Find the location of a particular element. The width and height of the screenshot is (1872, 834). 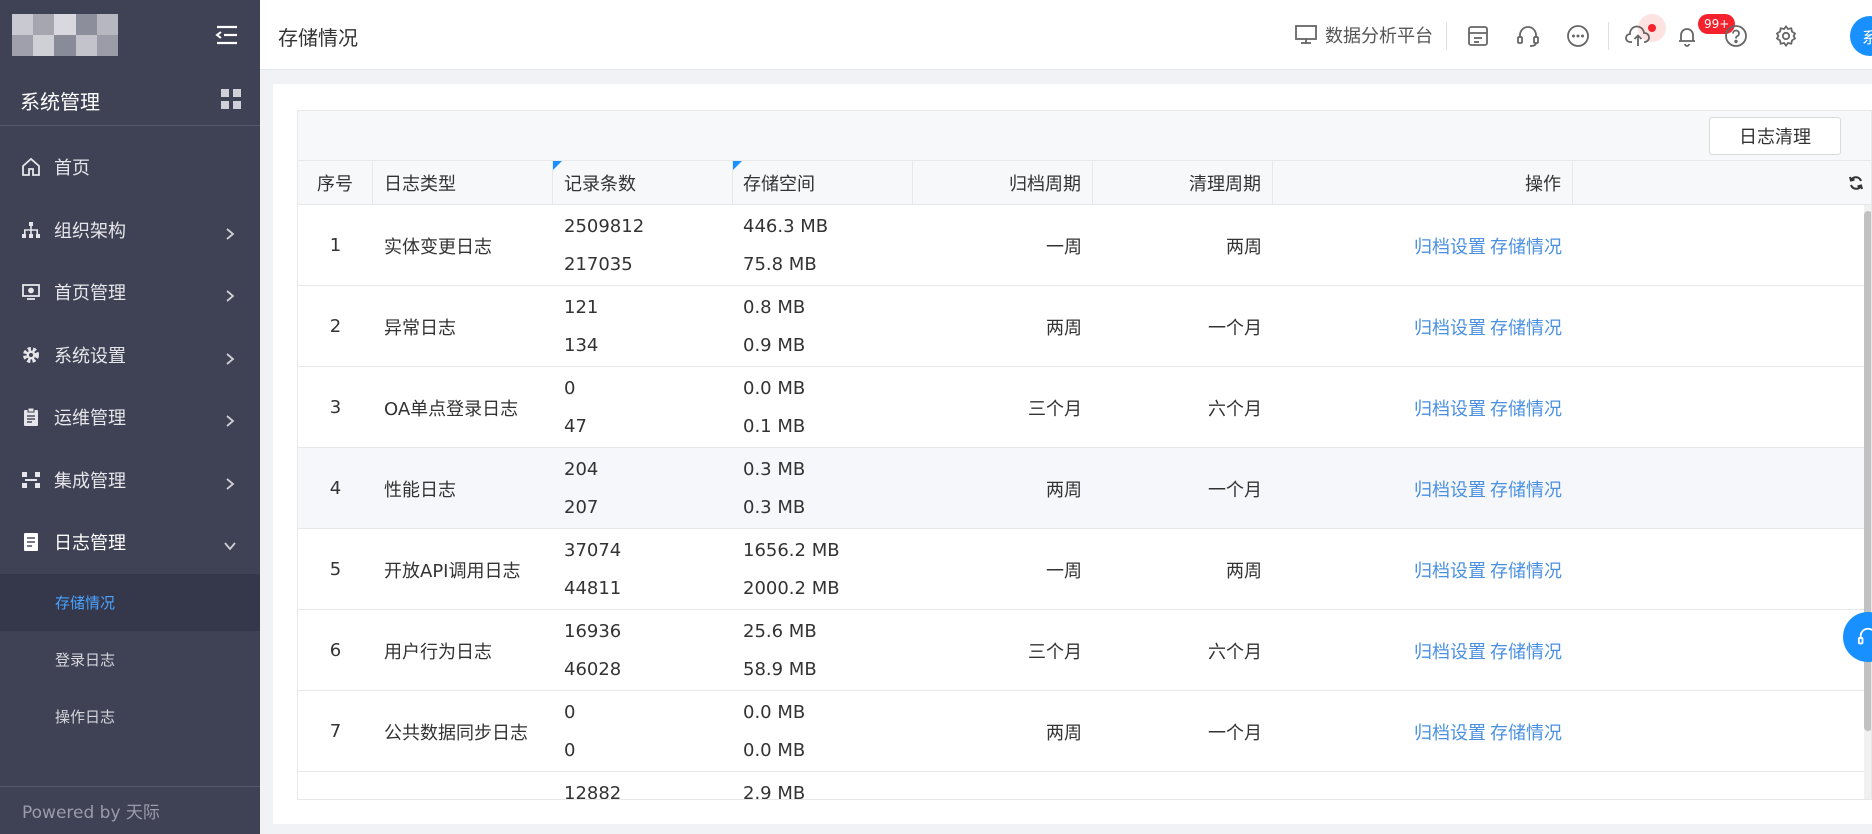

sidebar-subitem-storage: 存储情况 is located at coordinates (130, 602).